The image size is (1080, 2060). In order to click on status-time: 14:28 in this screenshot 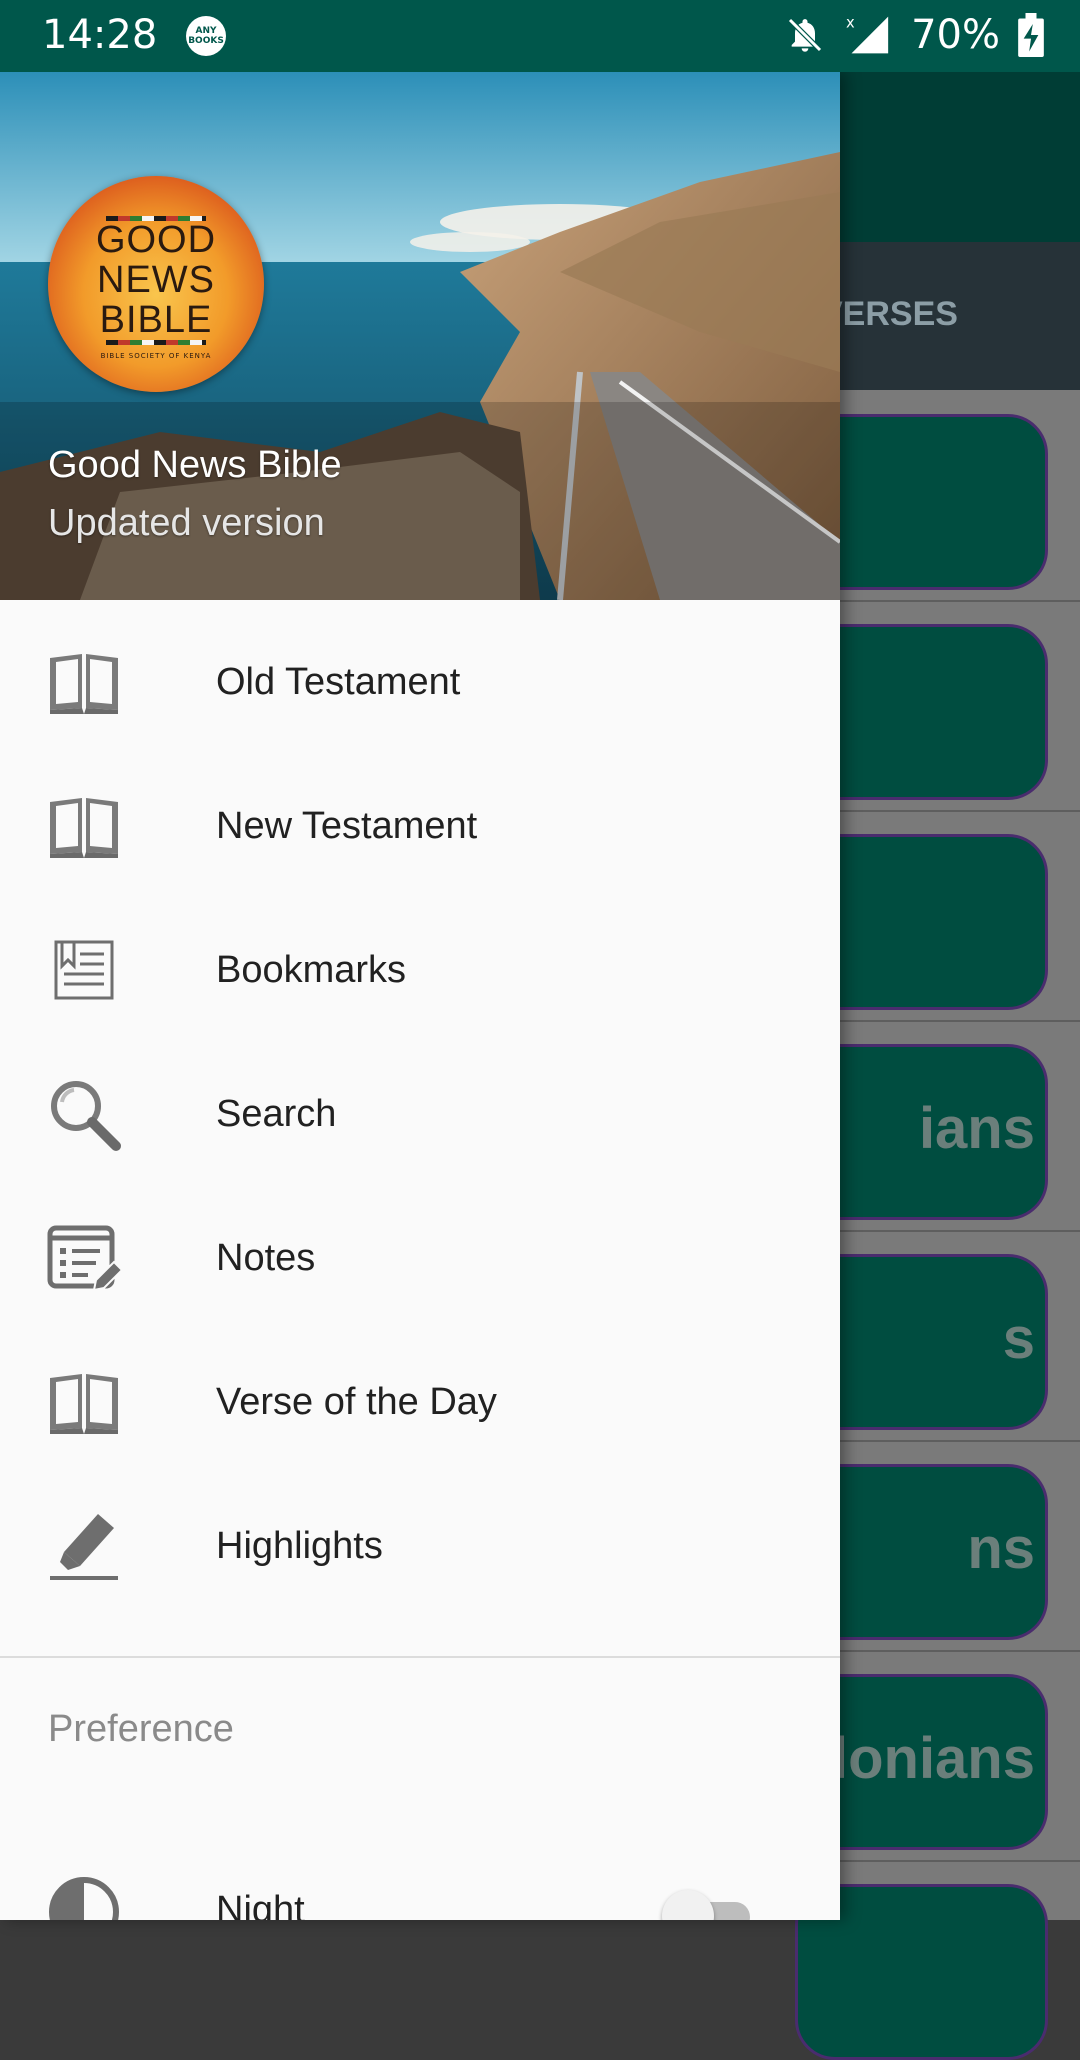, I will do `click(100, 35)`.